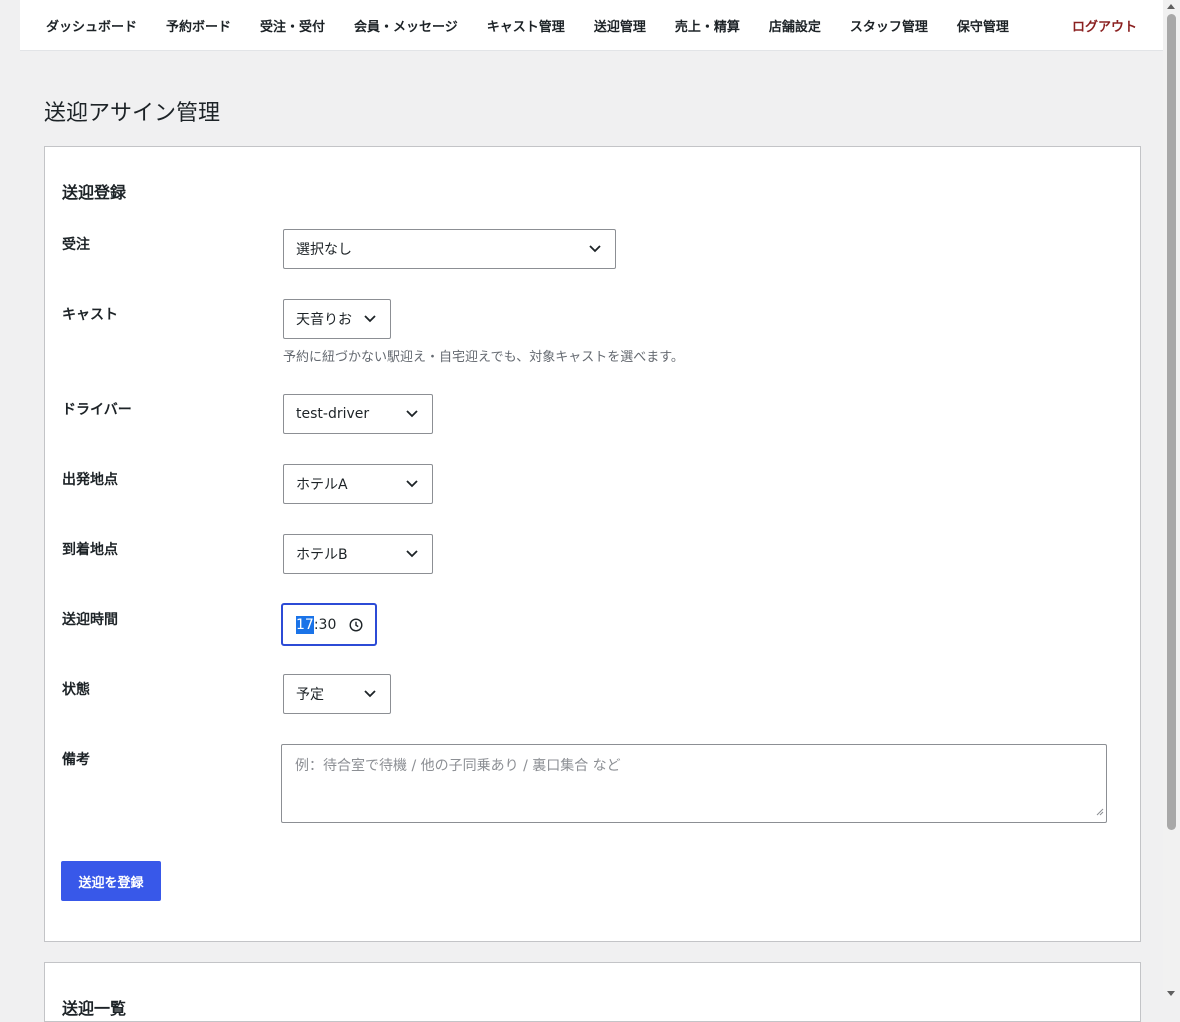 Image resolution: width=1180 pixels, height=1022 pixels. Describe the element at coordinates (198, 25) in the screenshot. I see `nav-reservation-board: 予約ボード` at that location.